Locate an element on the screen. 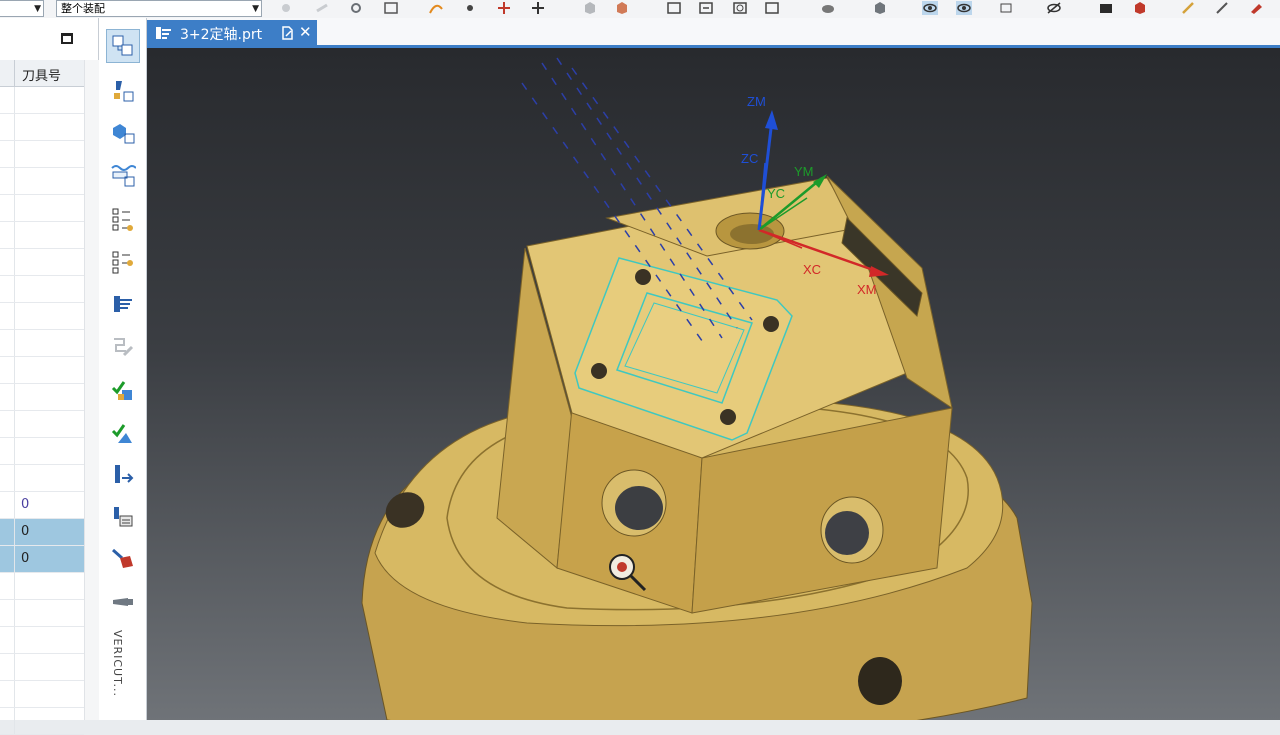  eraser-icon is located at coordinates (1256, 8).